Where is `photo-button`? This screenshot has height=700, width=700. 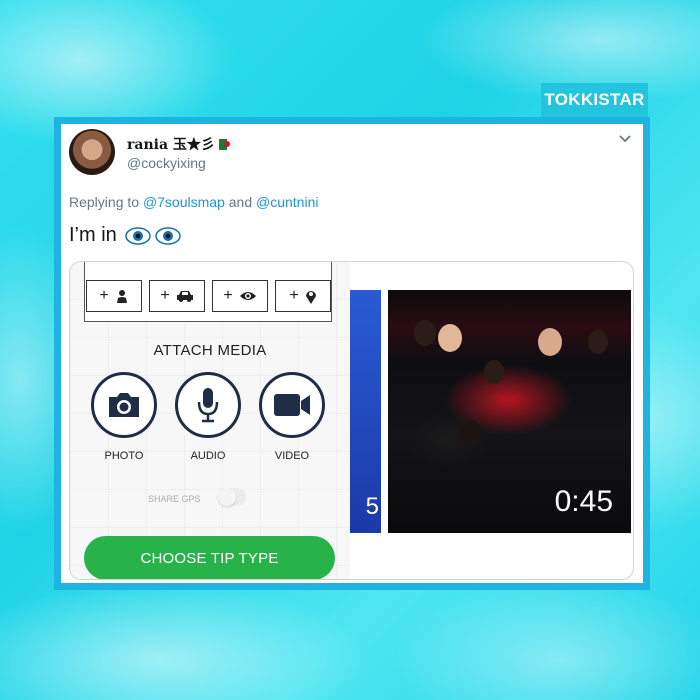
photo-button is located at coordinates (124, 405).